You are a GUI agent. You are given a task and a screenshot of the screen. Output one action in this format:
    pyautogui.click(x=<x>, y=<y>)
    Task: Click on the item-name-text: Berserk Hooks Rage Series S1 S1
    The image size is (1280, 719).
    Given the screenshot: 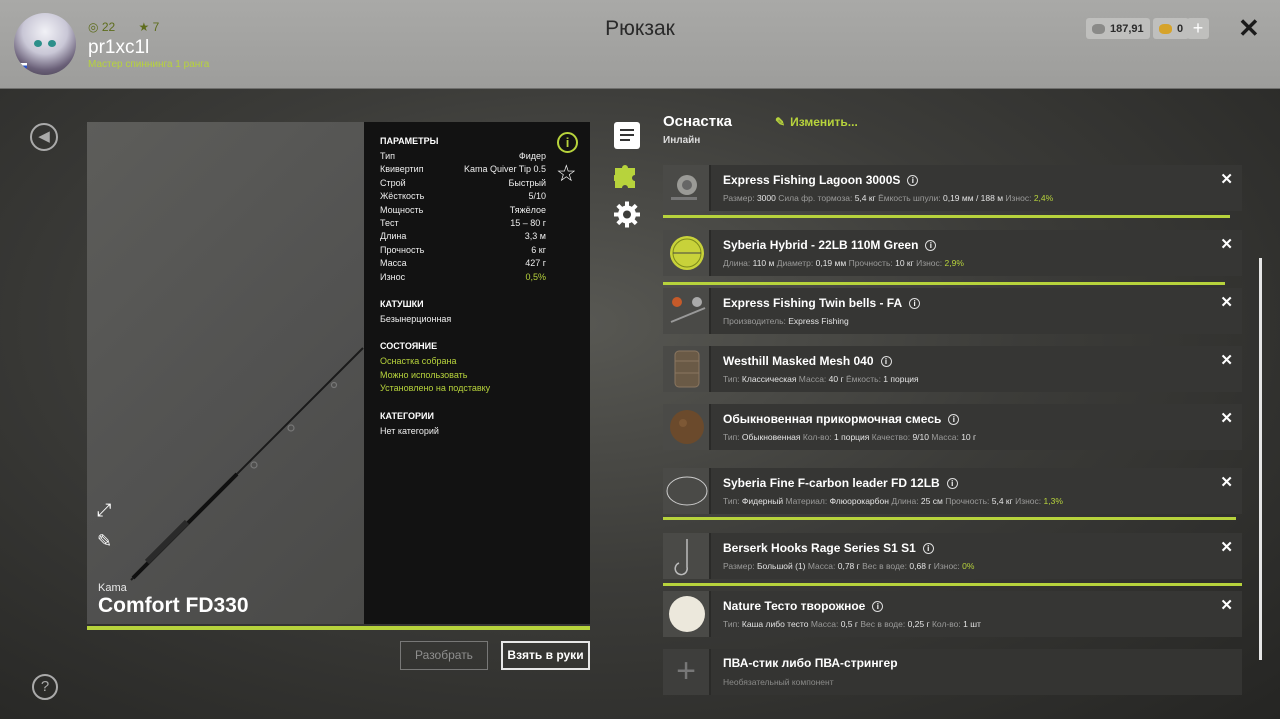 What is the action you would take?
    pyautogui.click(x=819, y=548)
    